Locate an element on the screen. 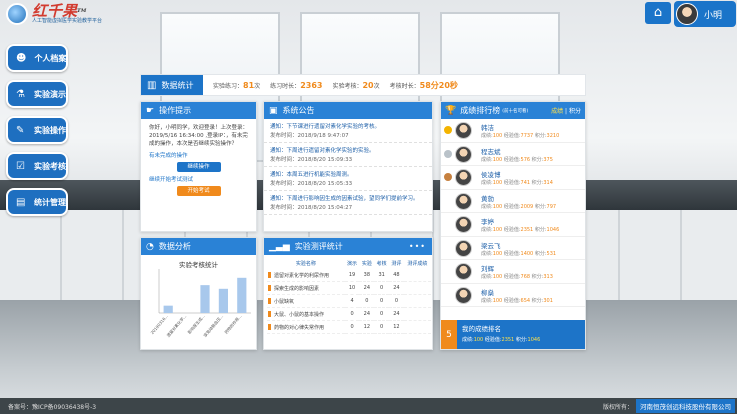 Image resolution: width=737 pixels, height=414 pixels. home-icon: ⌂ is located at coordinates (658, 12).